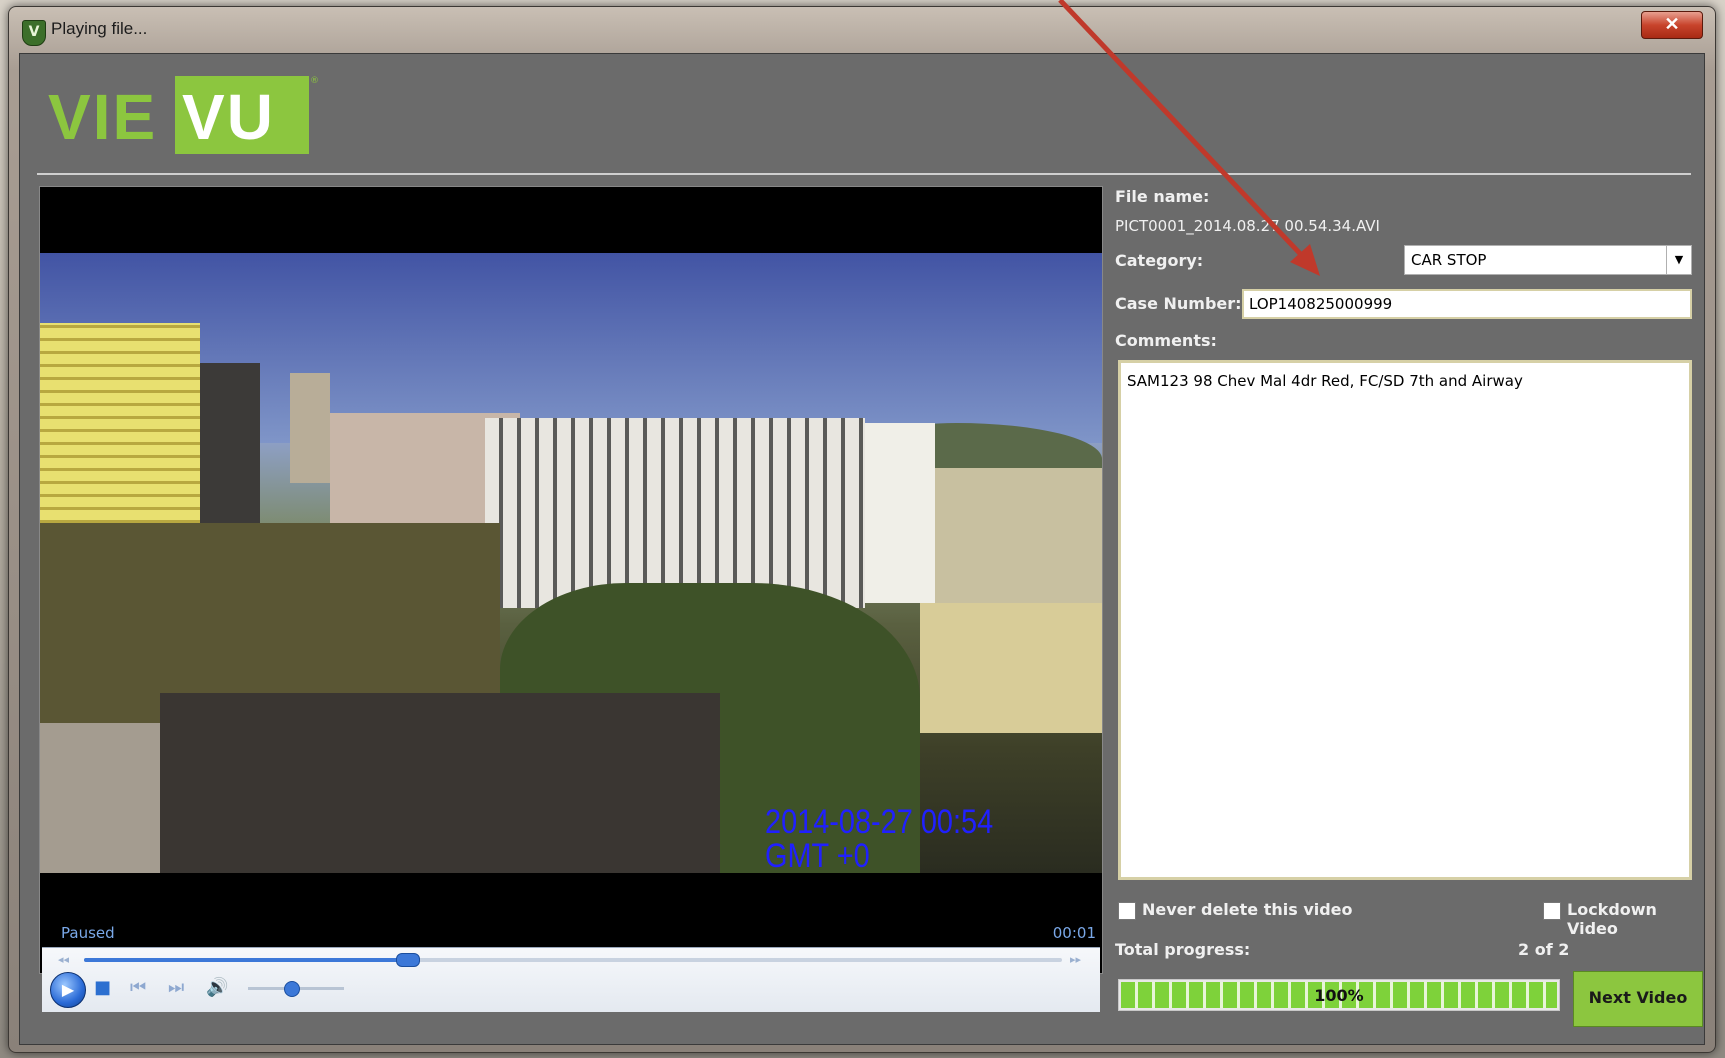  I want to click on play-button: ▶, so click(68, 990).